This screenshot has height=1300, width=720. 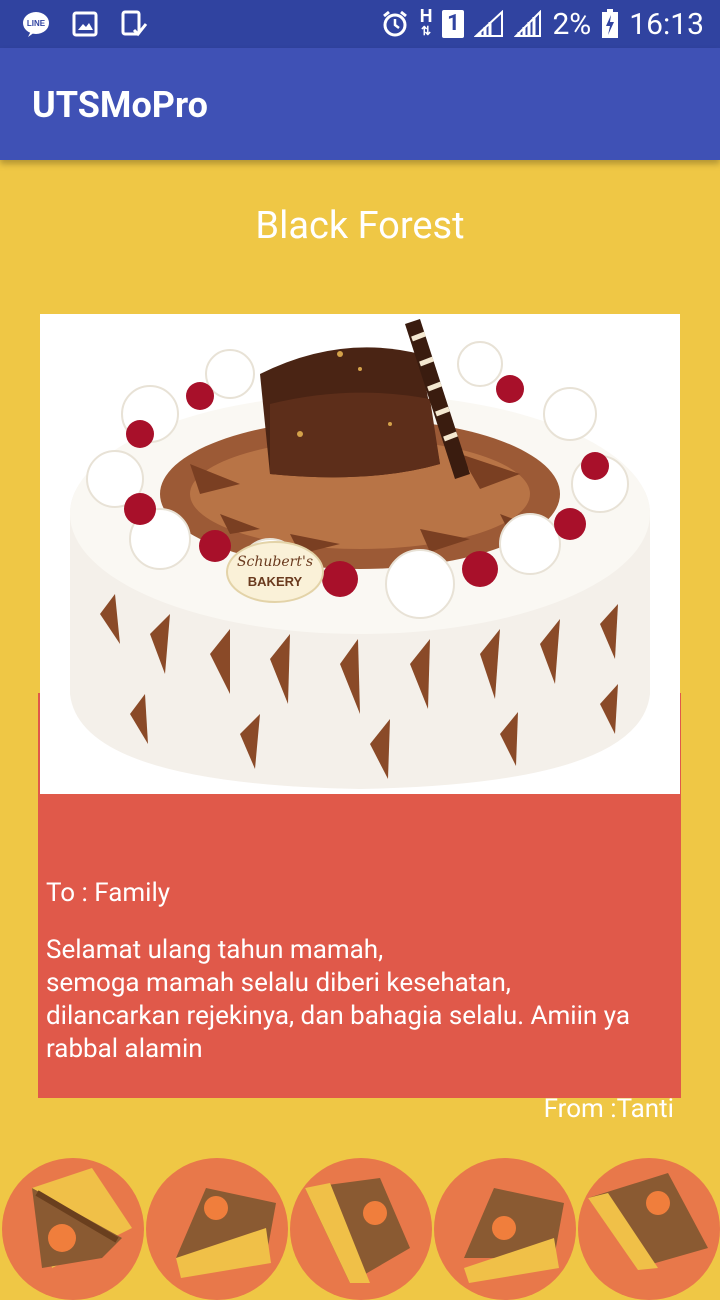 I want to click on svg-text: LINE, so click(x=36, y=23).